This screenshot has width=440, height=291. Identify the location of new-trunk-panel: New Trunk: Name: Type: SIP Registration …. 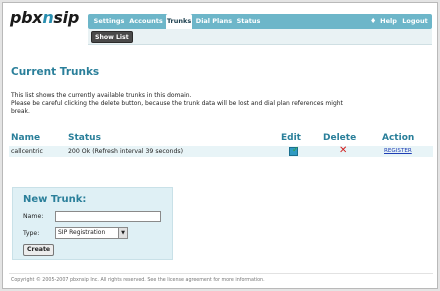
(92, 223).